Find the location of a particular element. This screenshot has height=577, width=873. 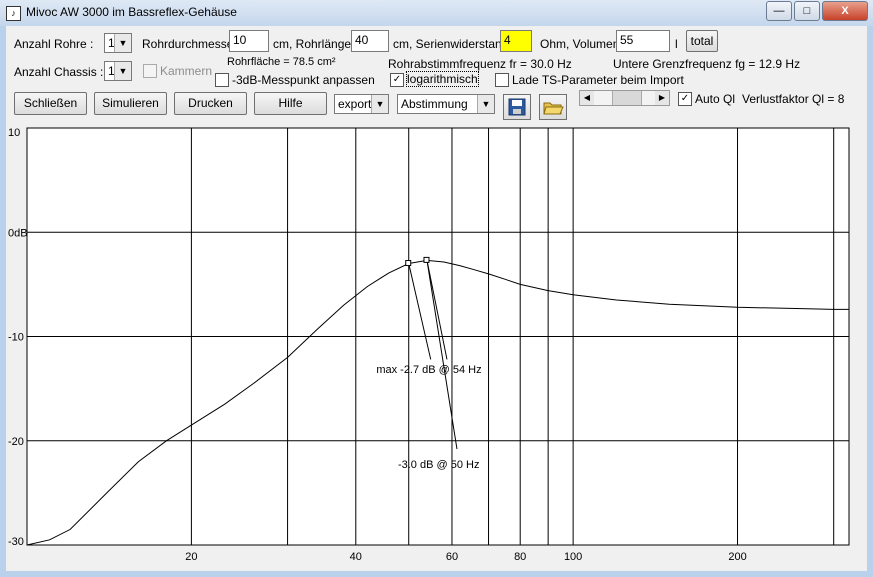

messpunkt-label: -3dB-Messpunkt anpassen is located at coordinates (303, 80).